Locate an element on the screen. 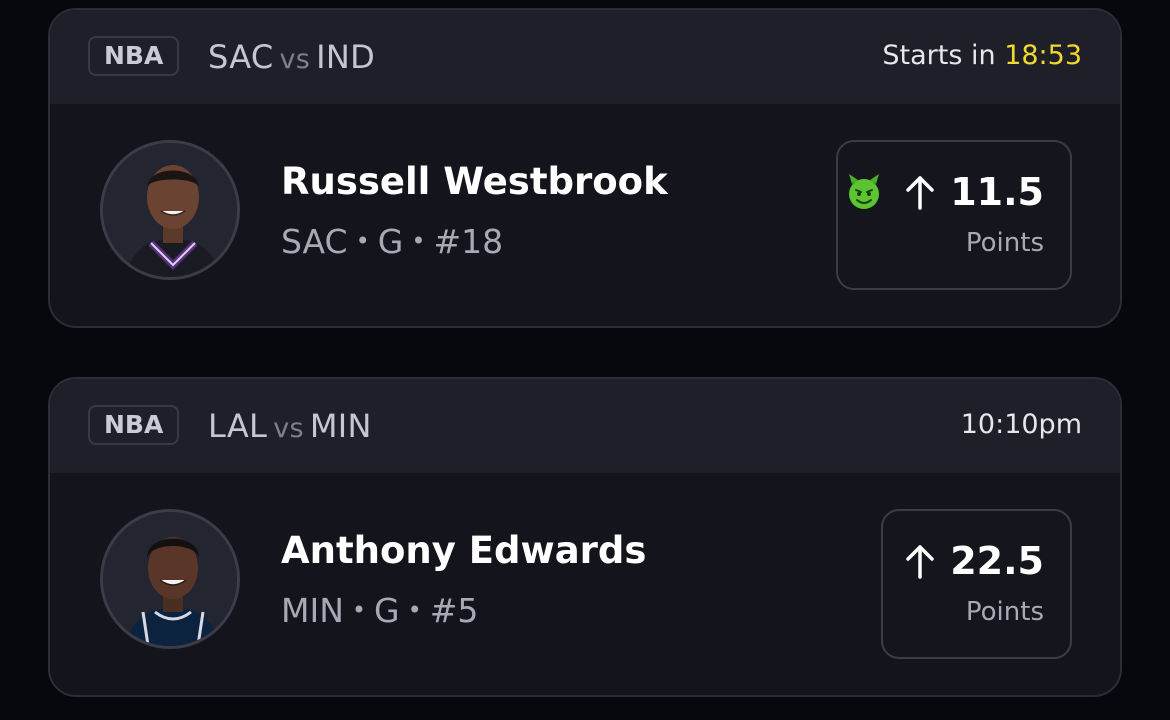 Image resolution: width=1170 pixels, height=720 pixels. matchup: LAL vs MIN is located at coordinates (290, 426).